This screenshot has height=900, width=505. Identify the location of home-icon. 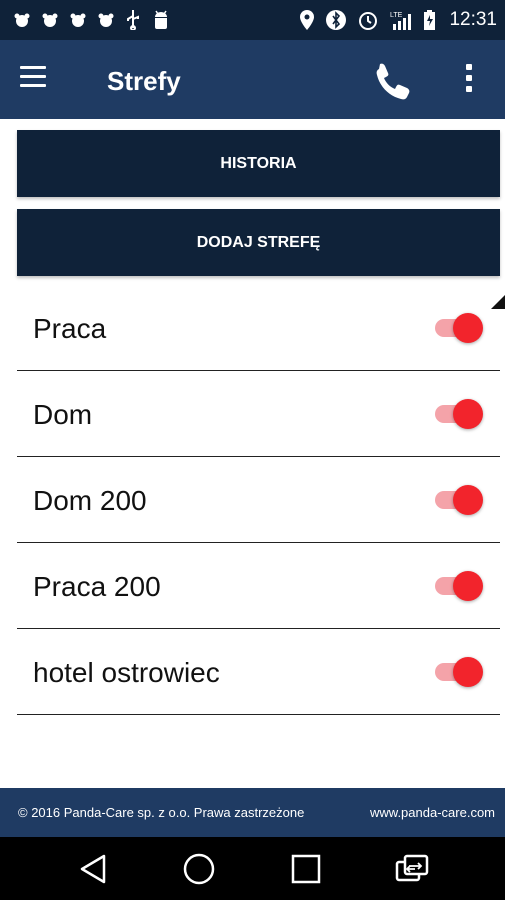
(199, 869).